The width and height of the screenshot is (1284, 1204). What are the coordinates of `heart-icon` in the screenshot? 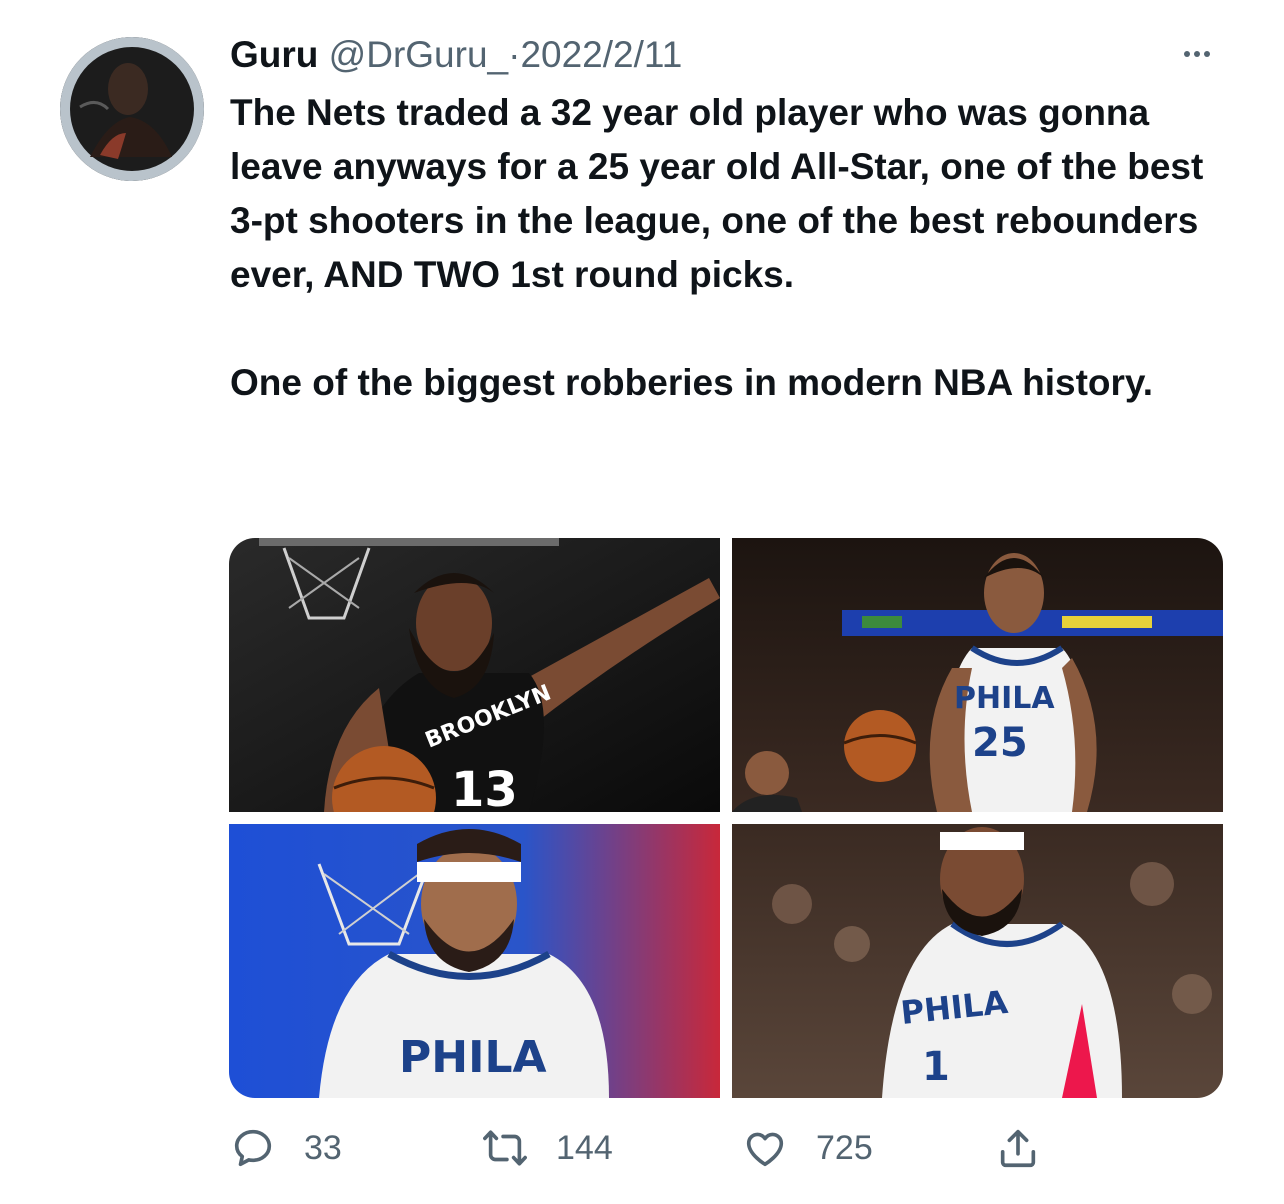 It's located at (765, 1149).